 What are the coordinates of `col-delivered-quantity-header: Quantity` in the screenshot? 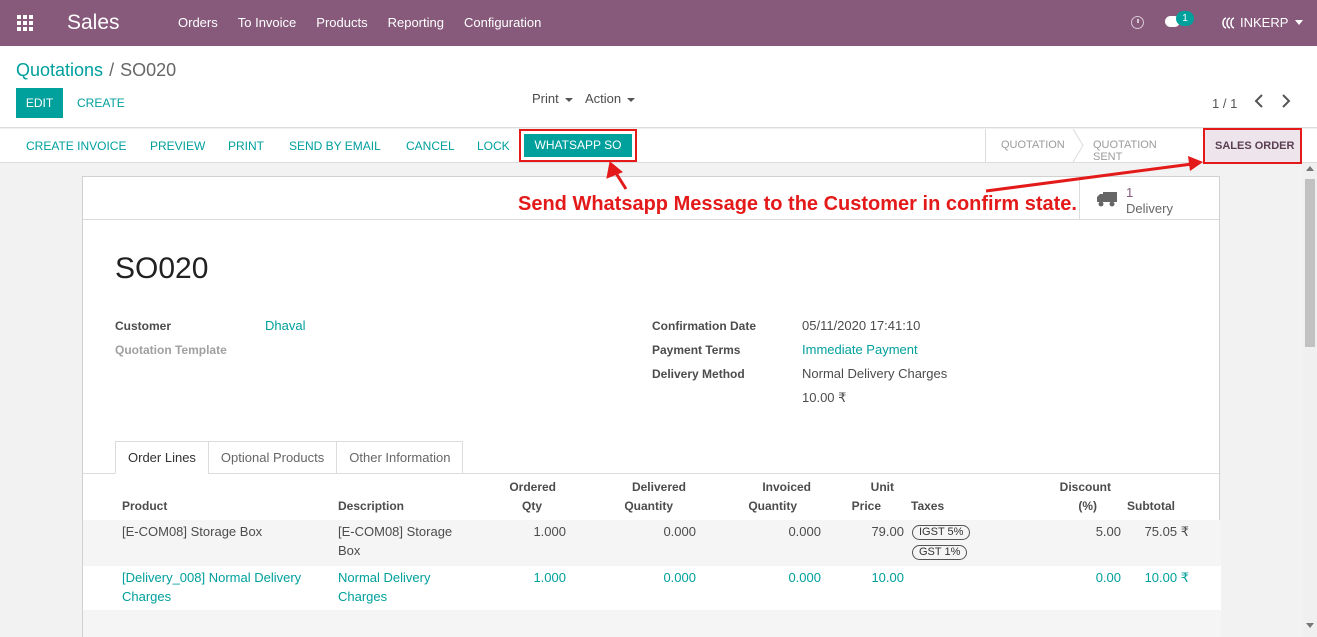 It's located at (638, 506).